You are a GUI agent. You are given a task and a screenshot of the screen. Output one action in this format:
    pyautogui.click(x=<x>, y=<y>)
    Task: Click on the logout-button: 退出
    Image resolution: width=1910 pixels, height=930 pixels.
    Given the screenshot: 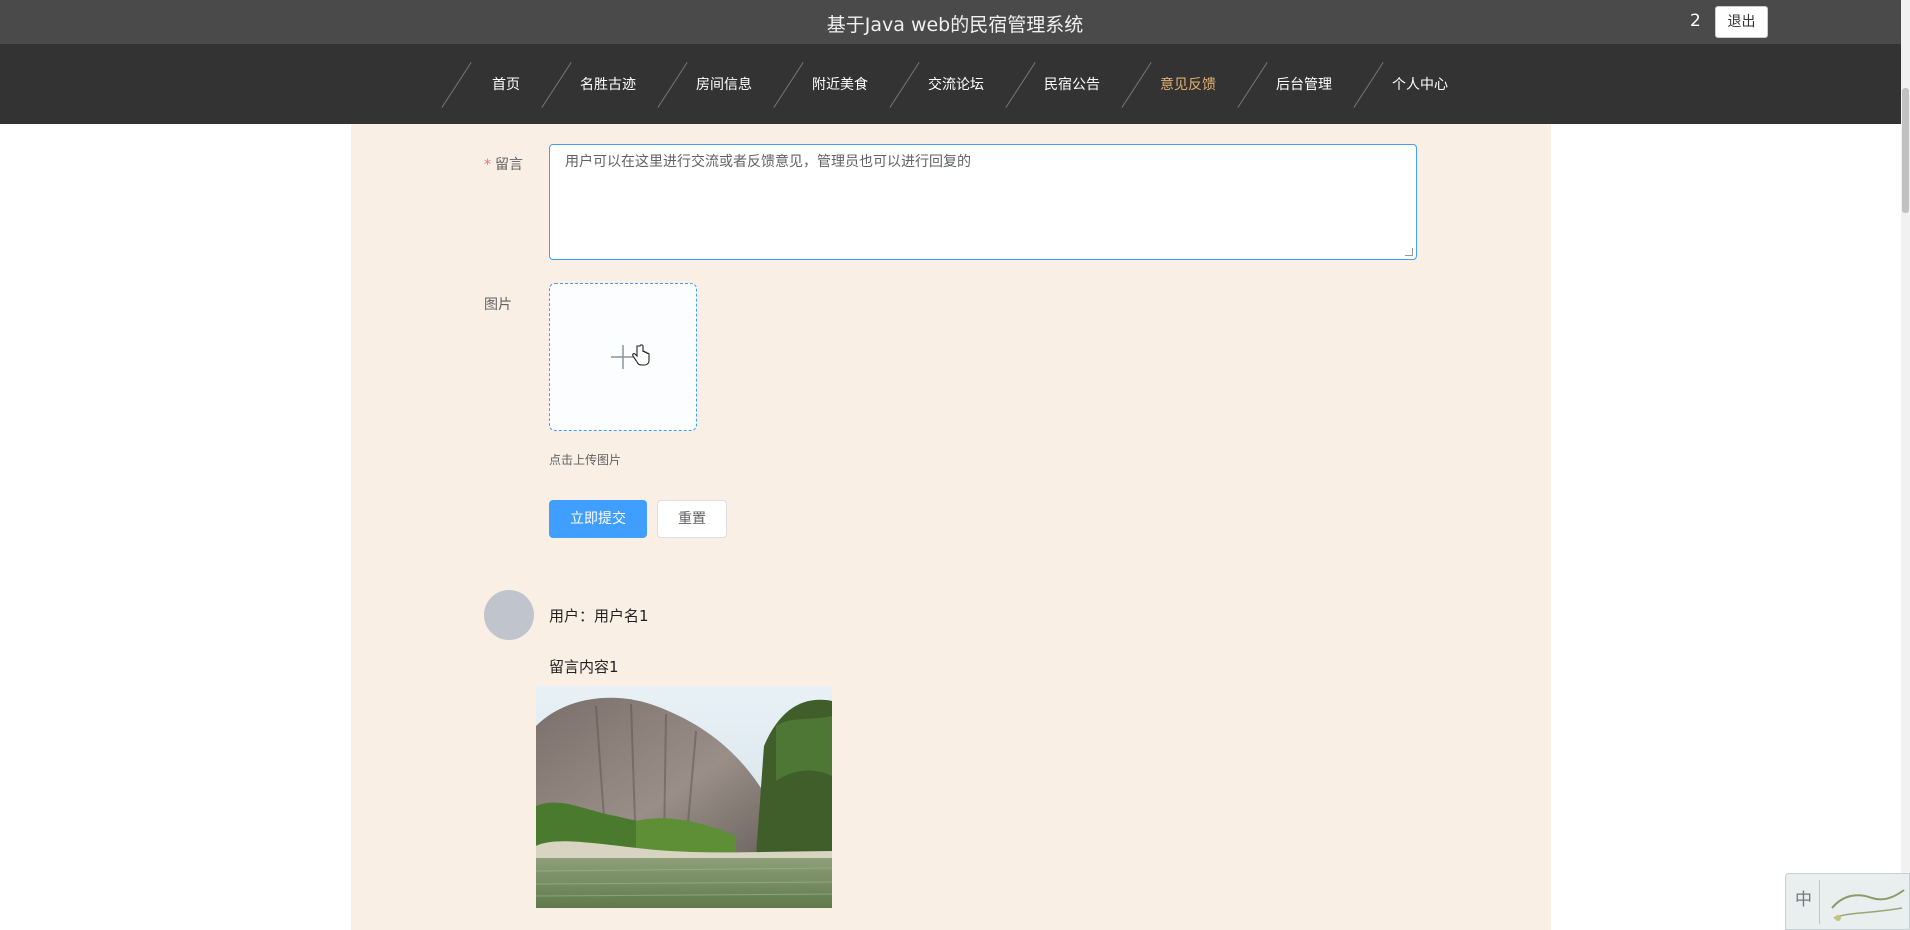 What is the action you would take?
    pyautogui.click(x=1741, y=22)
    